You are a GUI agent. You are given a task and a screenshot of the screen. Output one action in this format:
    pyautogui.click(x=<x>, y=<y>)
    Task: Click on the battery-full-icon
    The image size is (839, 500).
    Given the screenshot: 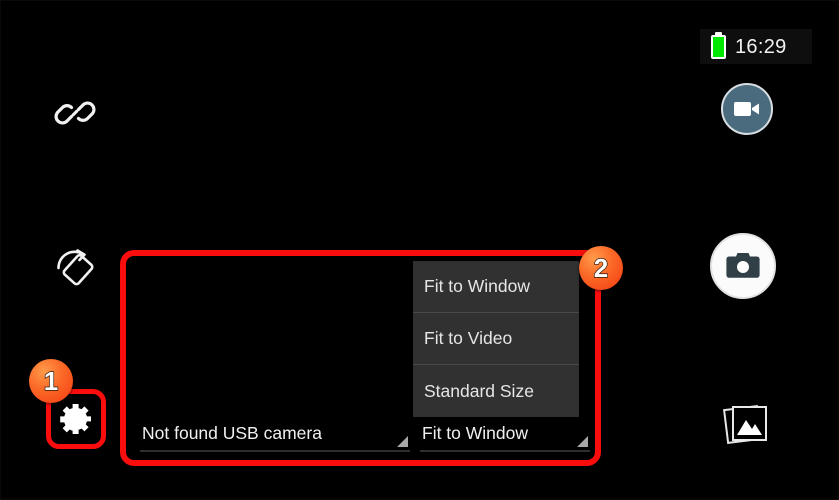 What is the action you would take?
    pyautogui.click(x=718, y=45)
    